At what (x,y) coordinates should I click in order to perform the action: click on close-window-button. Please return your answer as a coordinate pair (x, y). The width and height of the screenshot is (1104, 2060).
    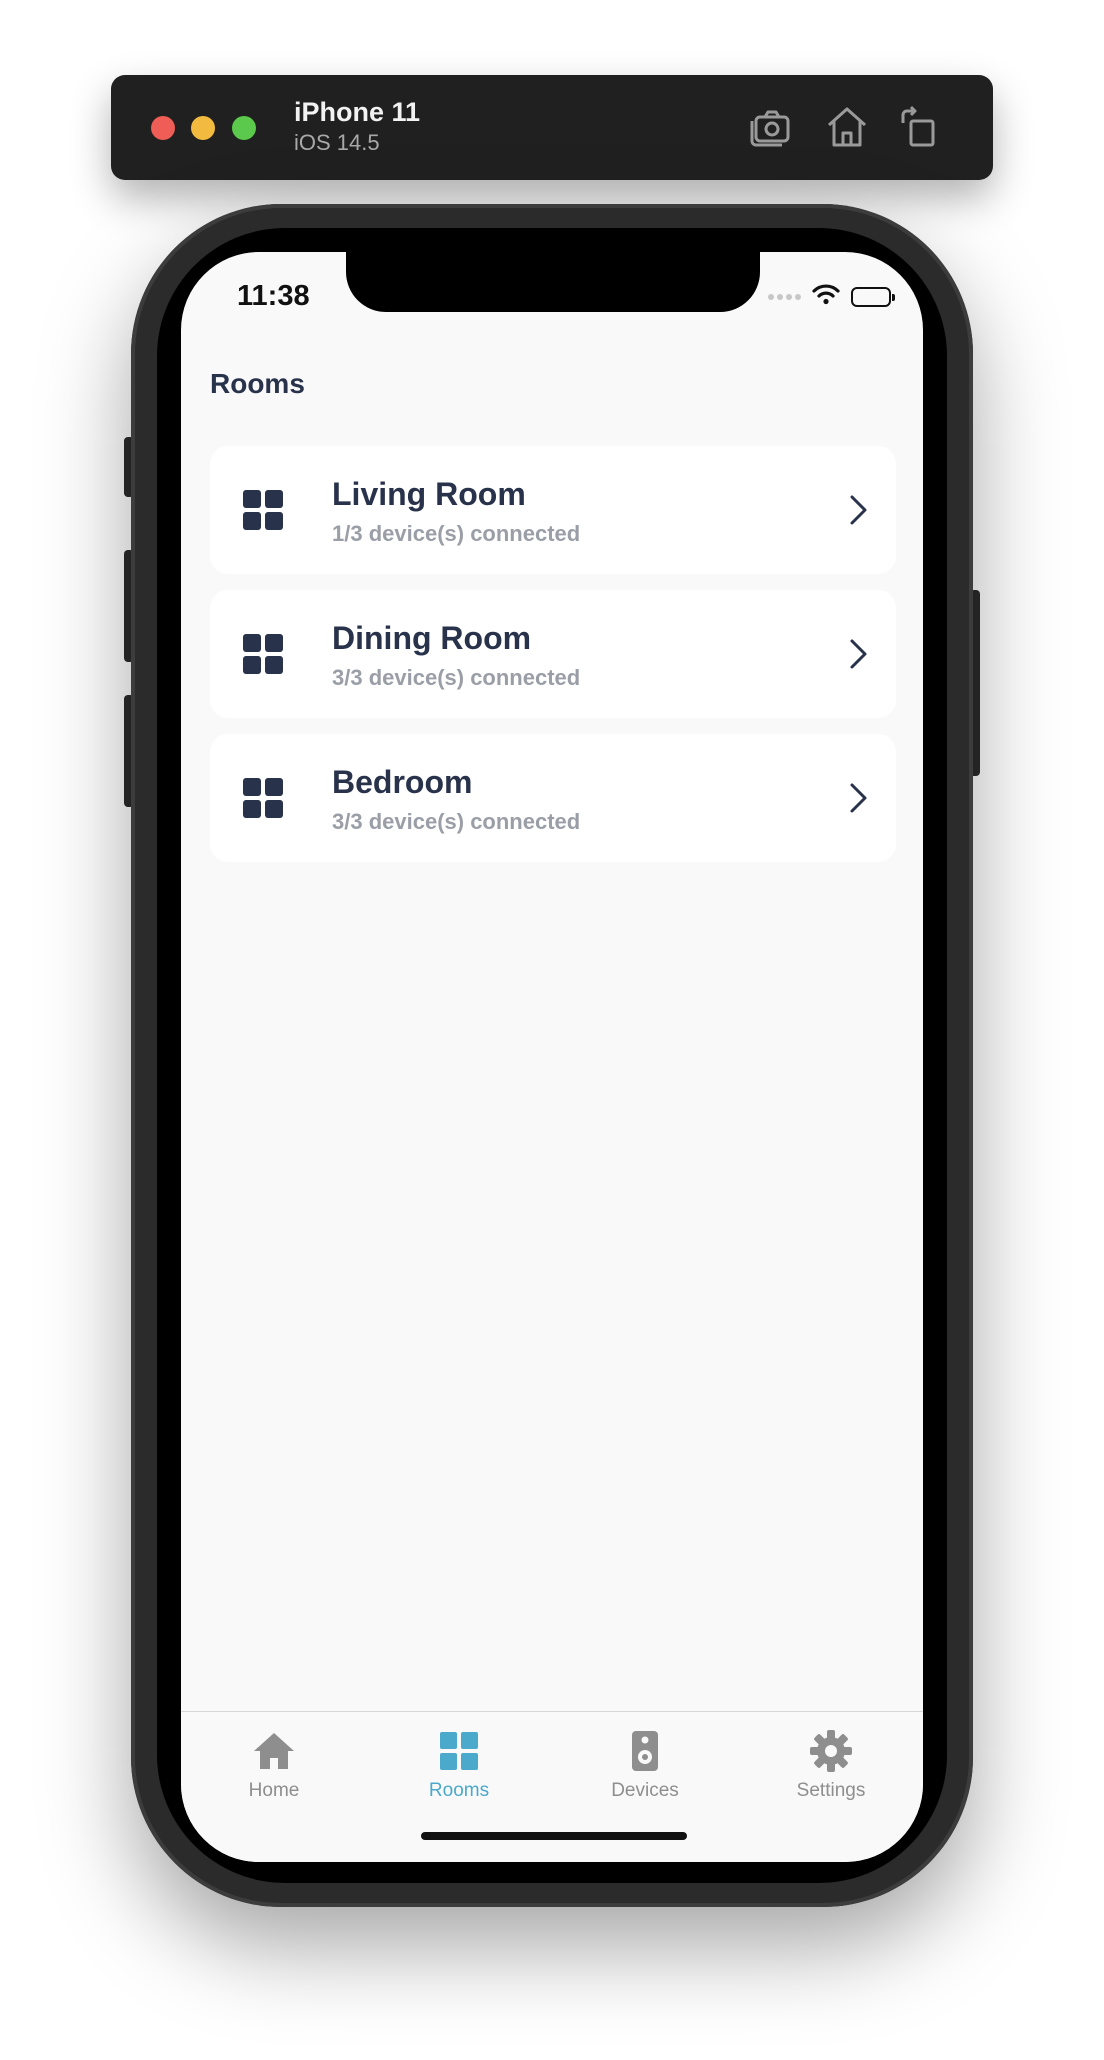
    Looking at the image, I should click on (163, 128).